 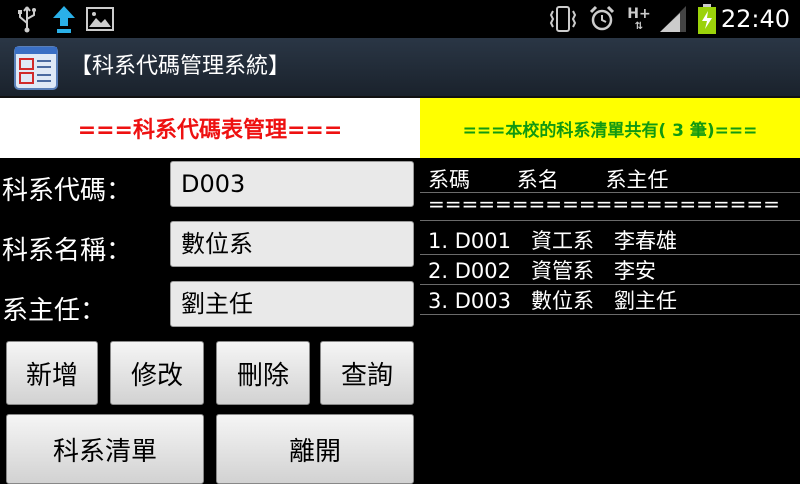 I want to click on list-item: 1. D001 資工系 李春雄, so click(x=553, y=241).